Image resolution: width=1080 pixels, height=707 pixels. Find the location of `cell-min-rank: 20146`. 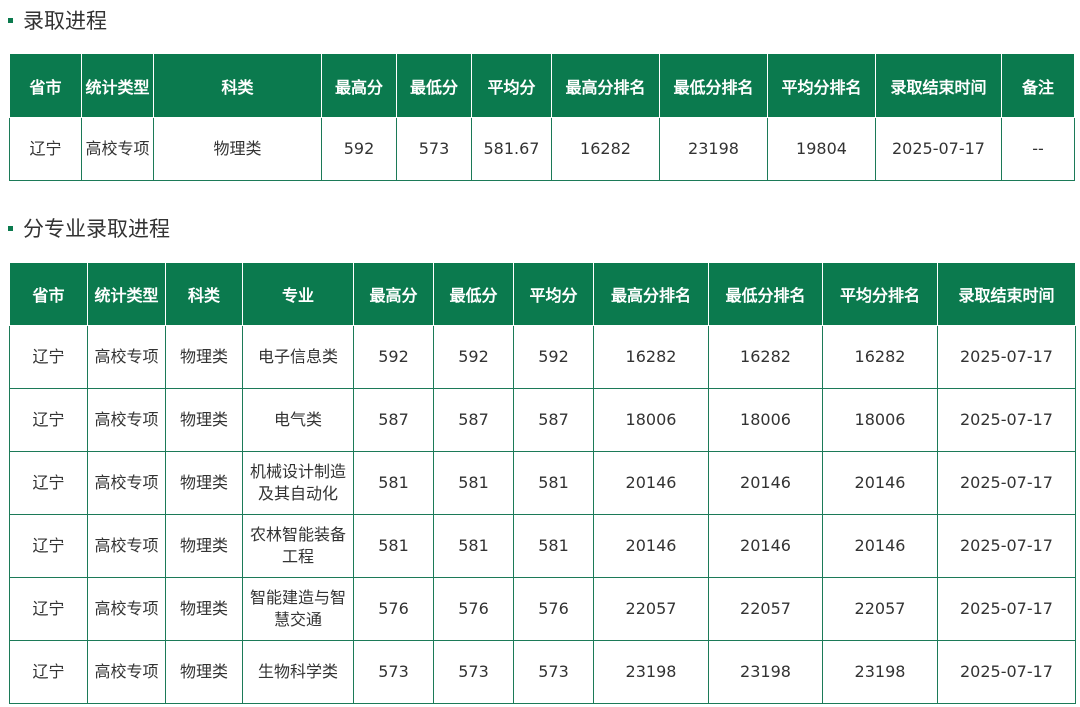

cell-min-rank: 20146 is located at coordinates (765, 546).